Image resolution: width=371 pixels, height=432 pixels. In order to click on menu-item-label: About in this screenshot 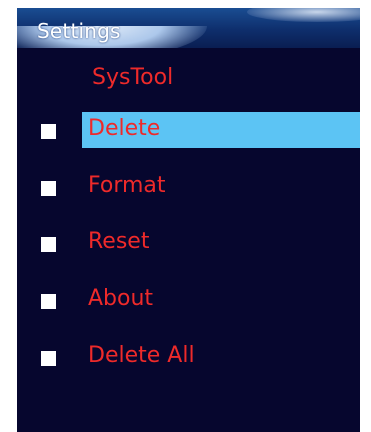, I will do `click(121, 298)`.